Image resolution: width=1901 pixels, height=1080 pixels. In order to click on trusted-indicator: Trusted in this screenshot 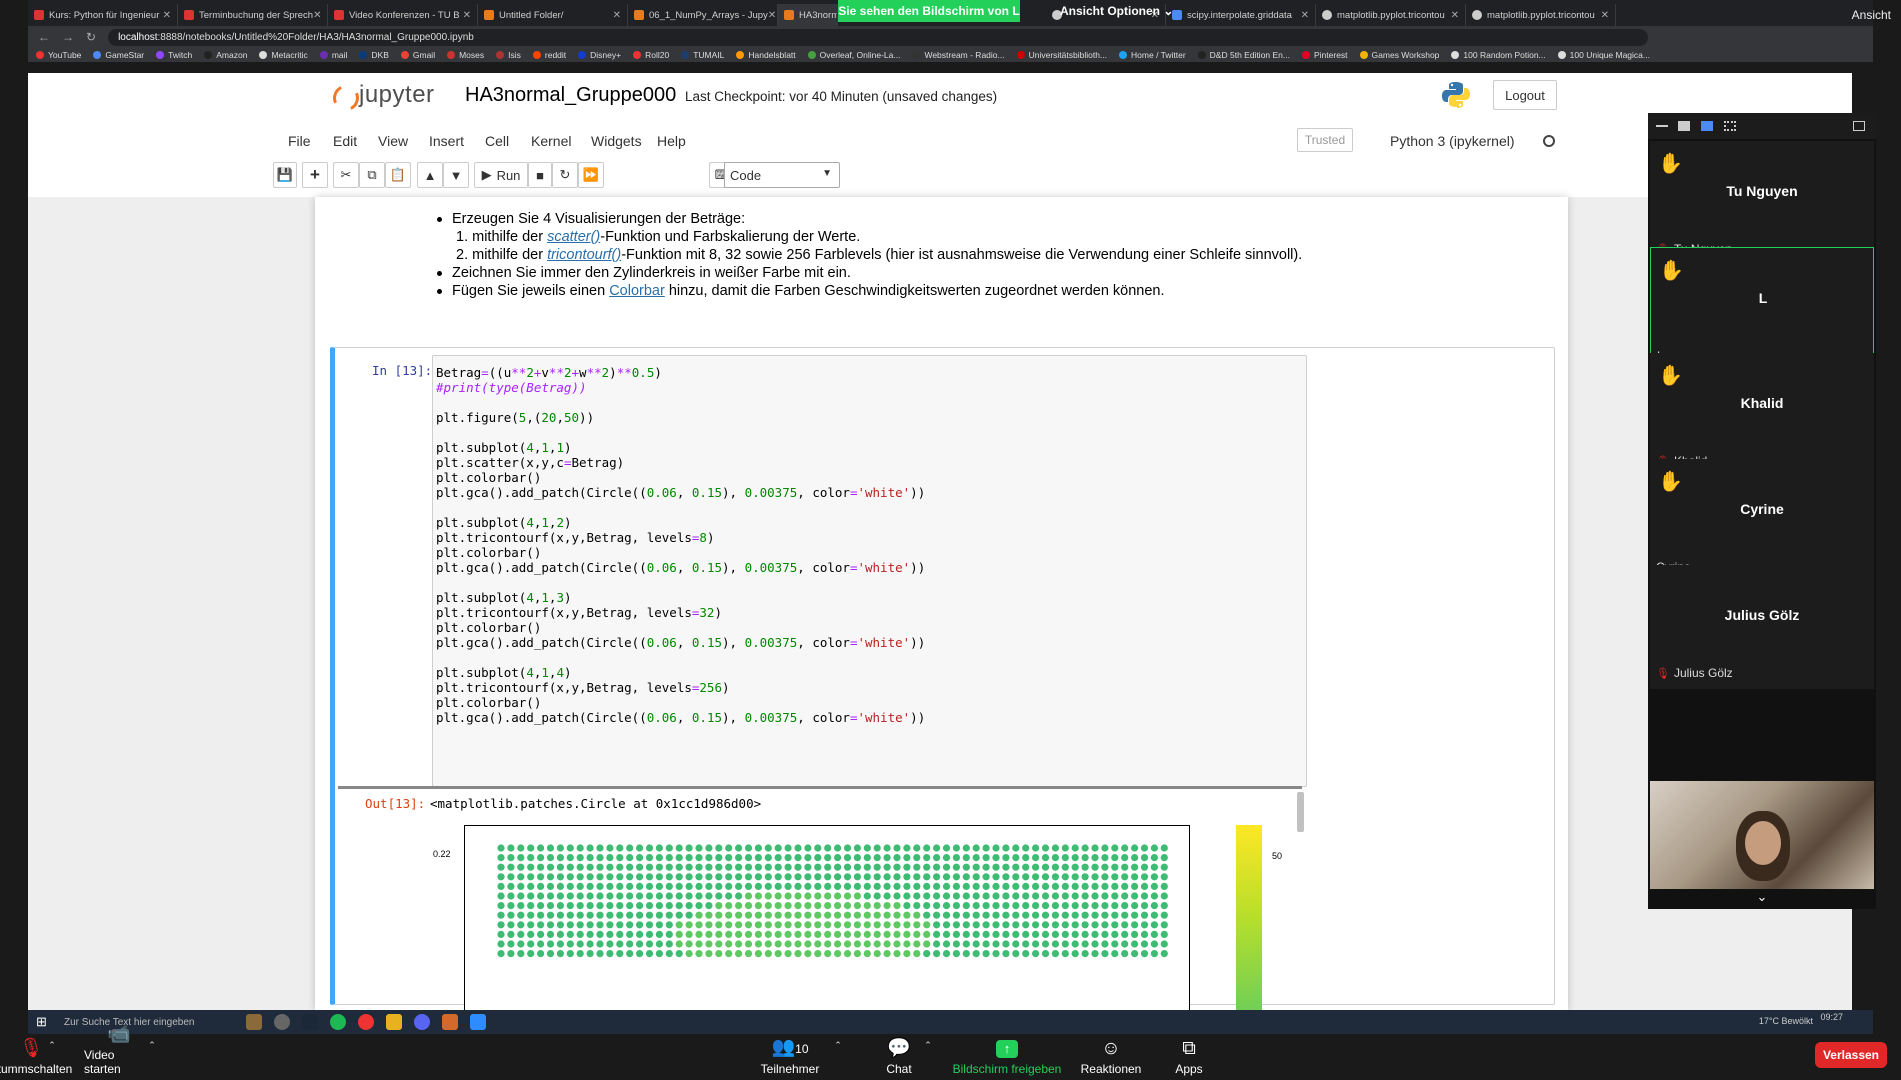, I will do `click(1325, 140)`.